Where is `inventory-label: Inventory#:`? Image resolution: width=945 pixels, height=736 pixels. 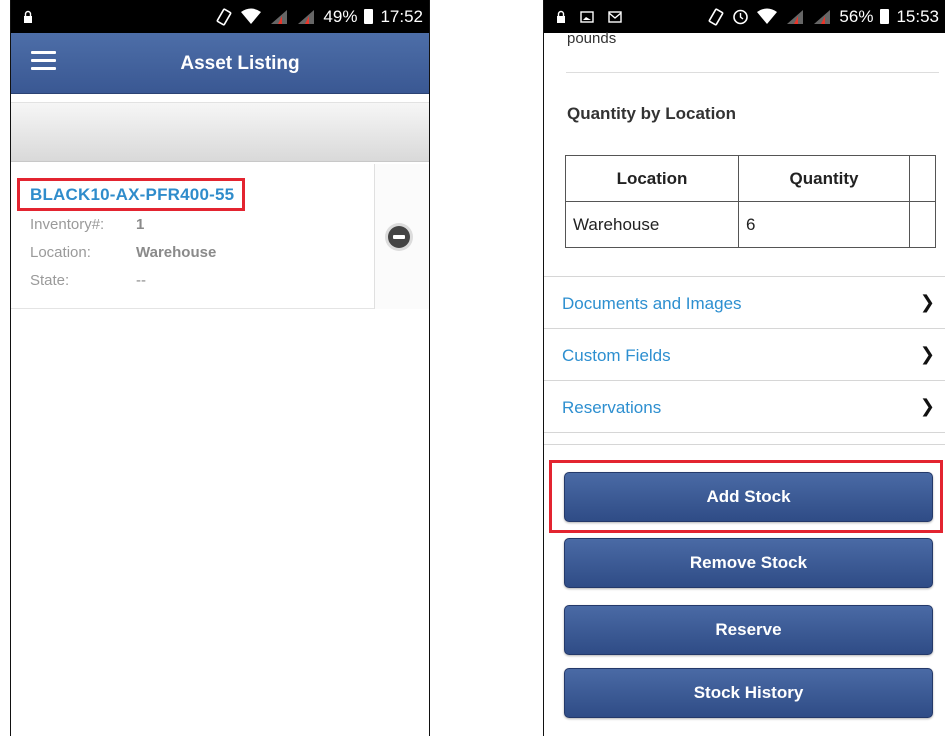 inventory-label: Inventory#: is located at coordinates (67, 224).